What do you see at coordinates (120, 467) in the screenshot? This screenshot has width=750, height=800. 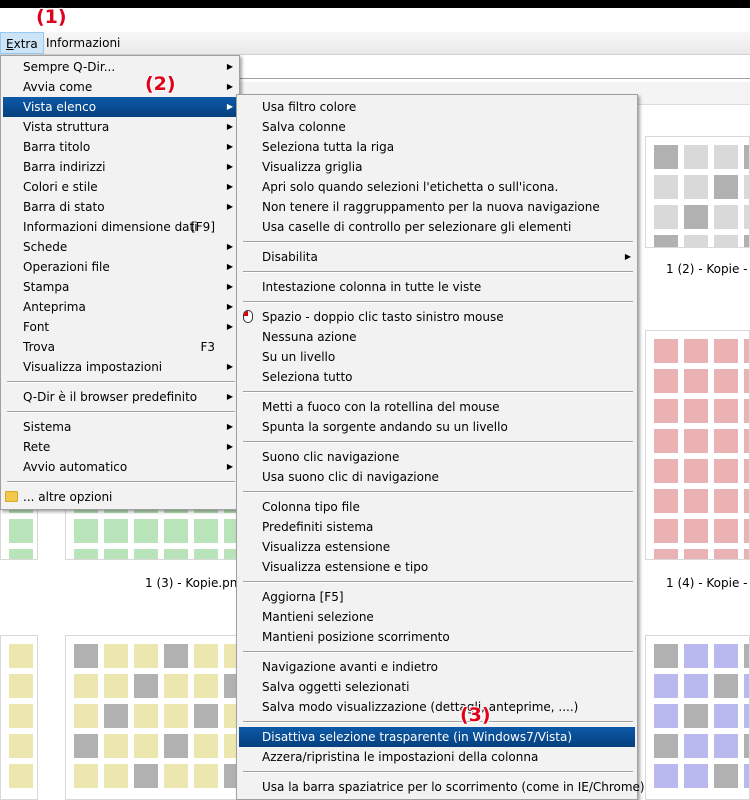 I see `menu-item-avvio-automatico: Avvio automatico ▶` at bounding box center [120, 467].